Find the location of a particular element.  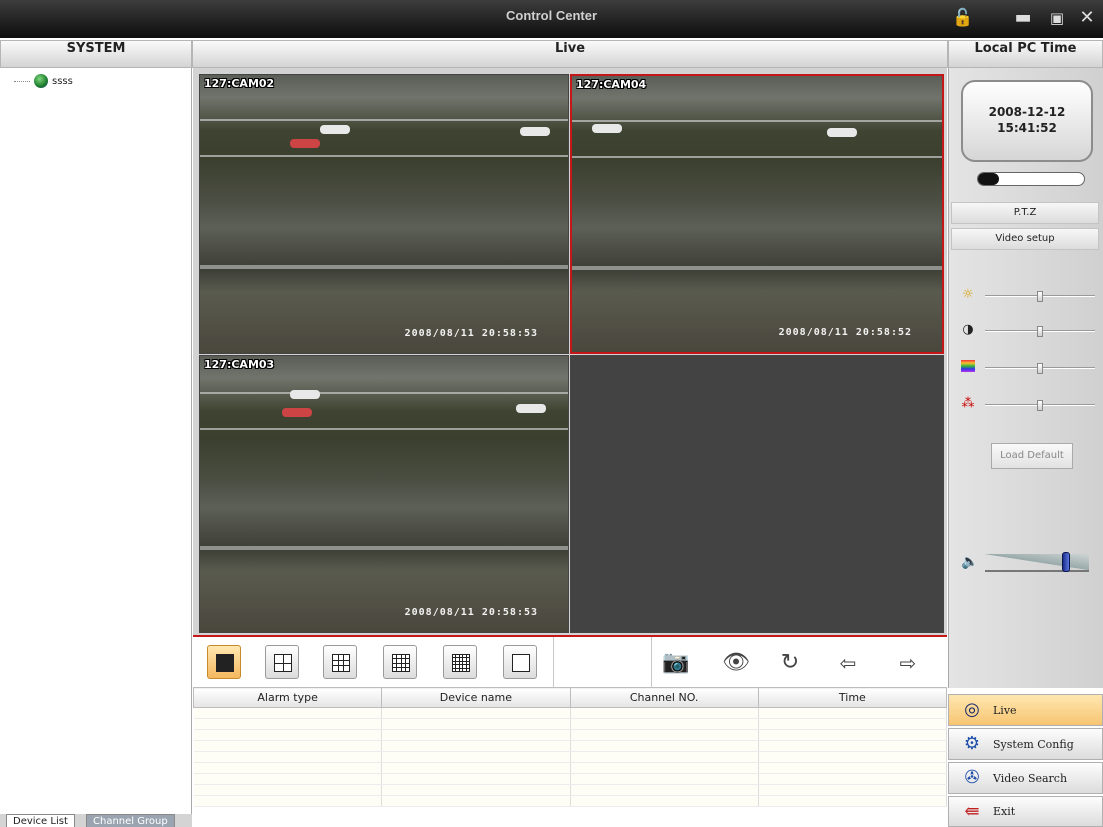

nav-live: ◎ Live is located at coordinates (1025, 710).